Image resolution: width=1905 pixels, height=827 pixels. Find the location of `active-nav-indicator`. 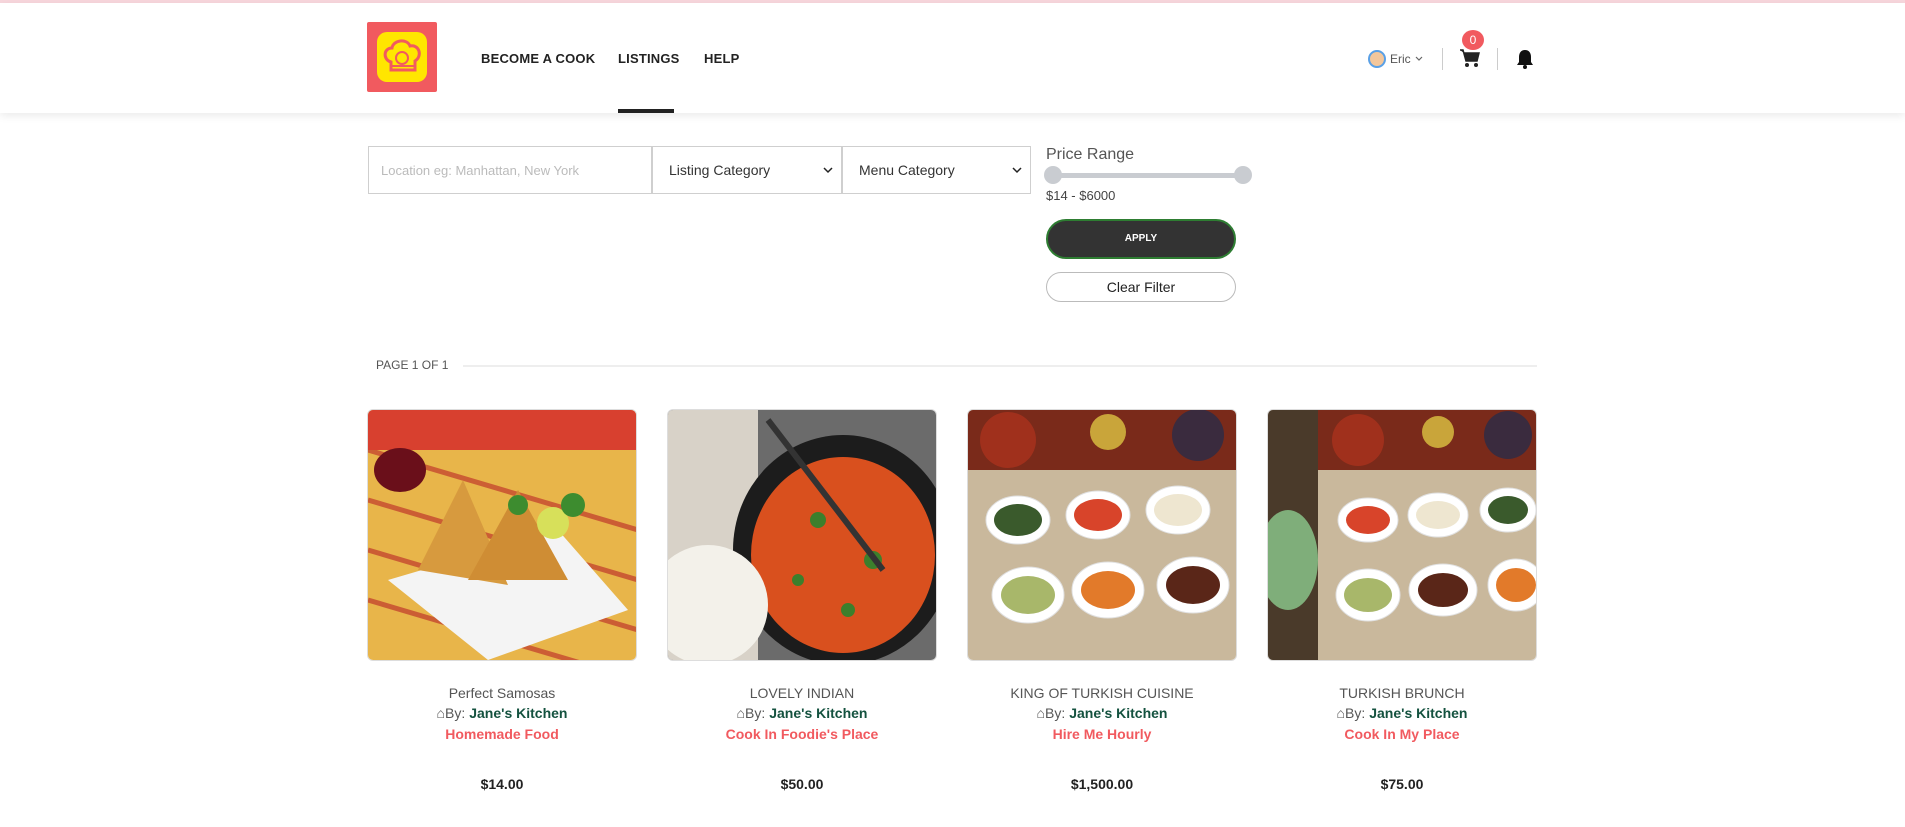

active-nav-indicator is located at coordinates (646, 111).